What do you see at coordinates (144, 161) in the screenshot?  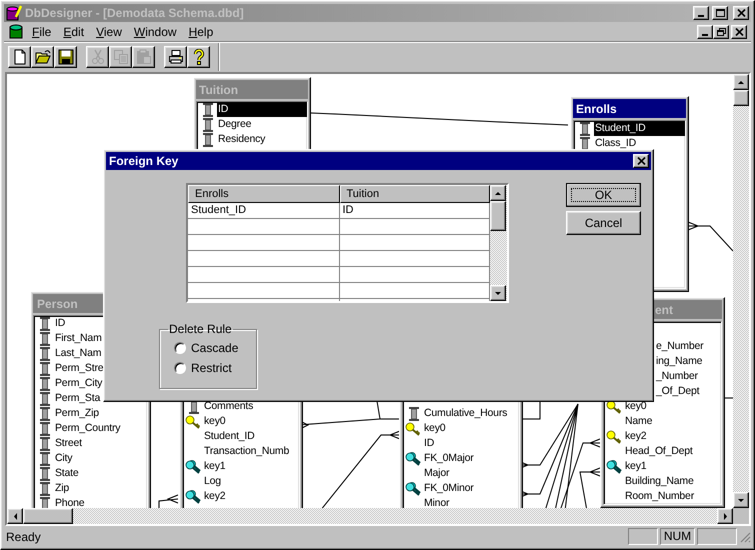 I see `dialog-title: Foreign Key` at bounding box center [144, 161].